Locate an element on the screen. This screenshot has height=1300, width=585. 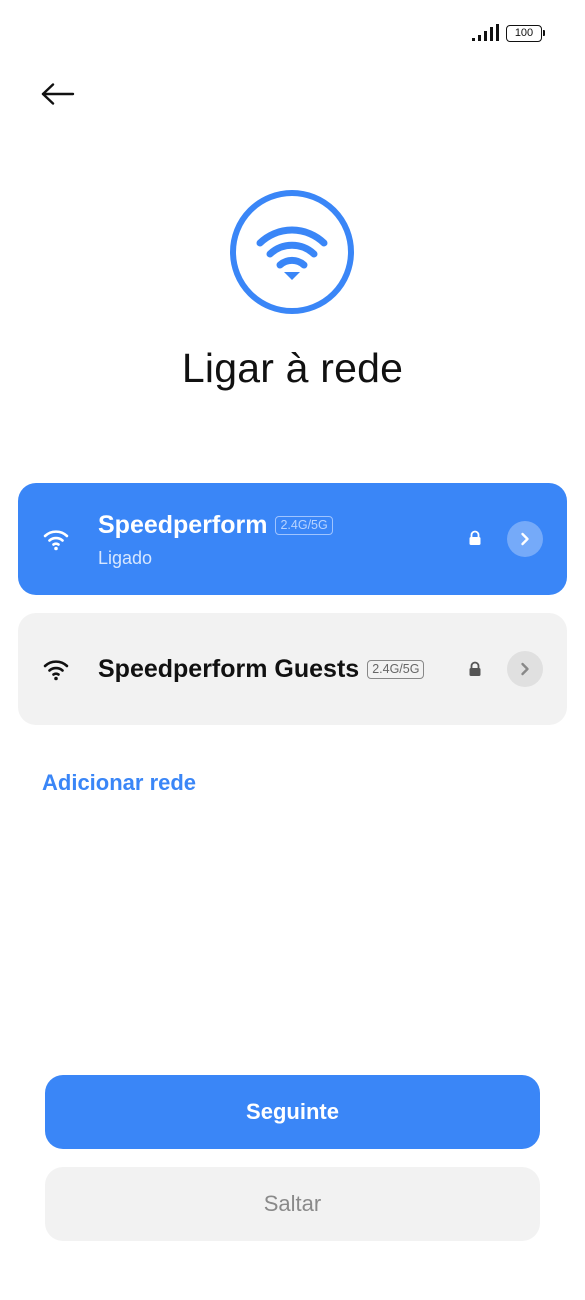
battery-level: 100 is located at coordinates (524, 33).